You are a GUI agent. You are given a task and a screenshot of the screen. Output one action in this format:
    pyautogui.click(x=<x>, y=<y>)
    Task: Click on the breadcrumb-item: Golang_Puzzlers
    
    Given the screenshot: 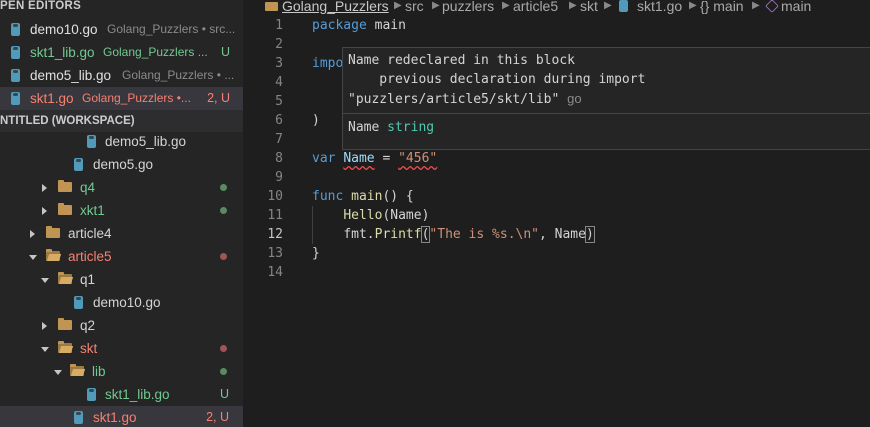 What is the action you would take?
    pyautogui.click(x=335, y=7)
    